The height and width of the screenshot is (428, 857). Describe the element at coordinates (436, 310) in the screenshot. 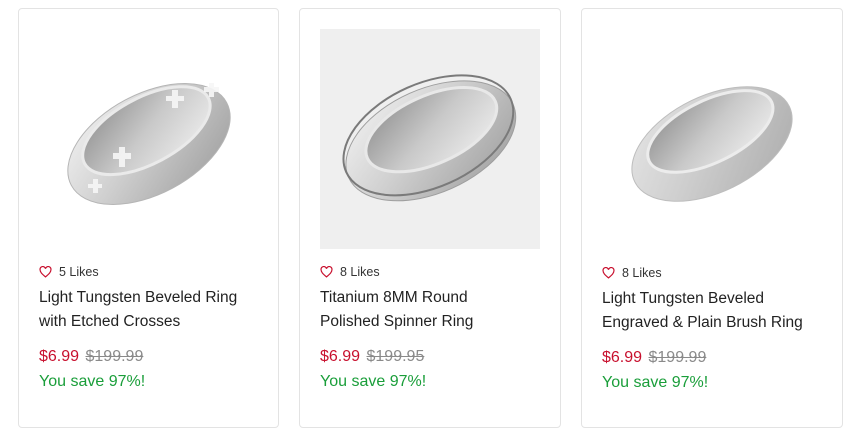

I see `product-title: Titanium 8MM Round Polished Spinner Ring` at that location.